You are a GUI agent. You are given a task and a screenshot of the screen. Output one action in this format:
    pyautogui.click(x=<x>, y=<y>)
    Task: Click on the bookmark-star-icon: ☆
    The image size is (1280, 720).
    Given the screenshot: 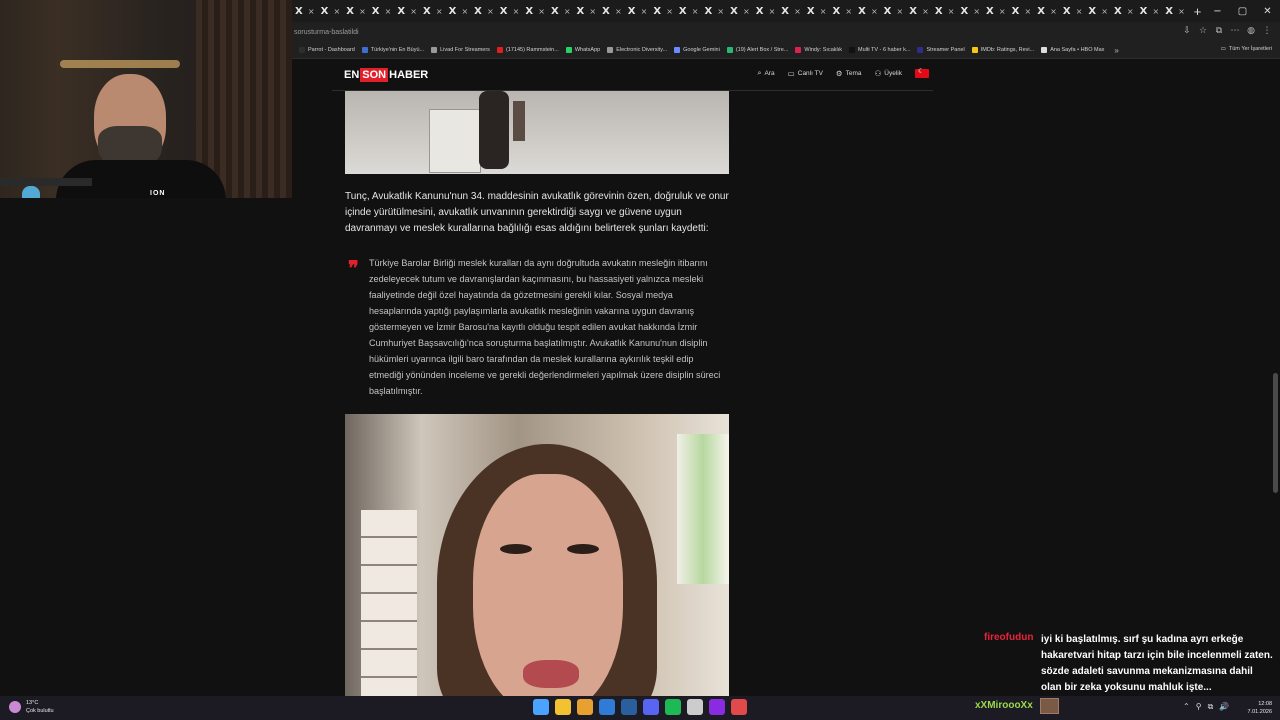 What is the action you would take?
    pyautogui.click(x=1203, y=31)
    